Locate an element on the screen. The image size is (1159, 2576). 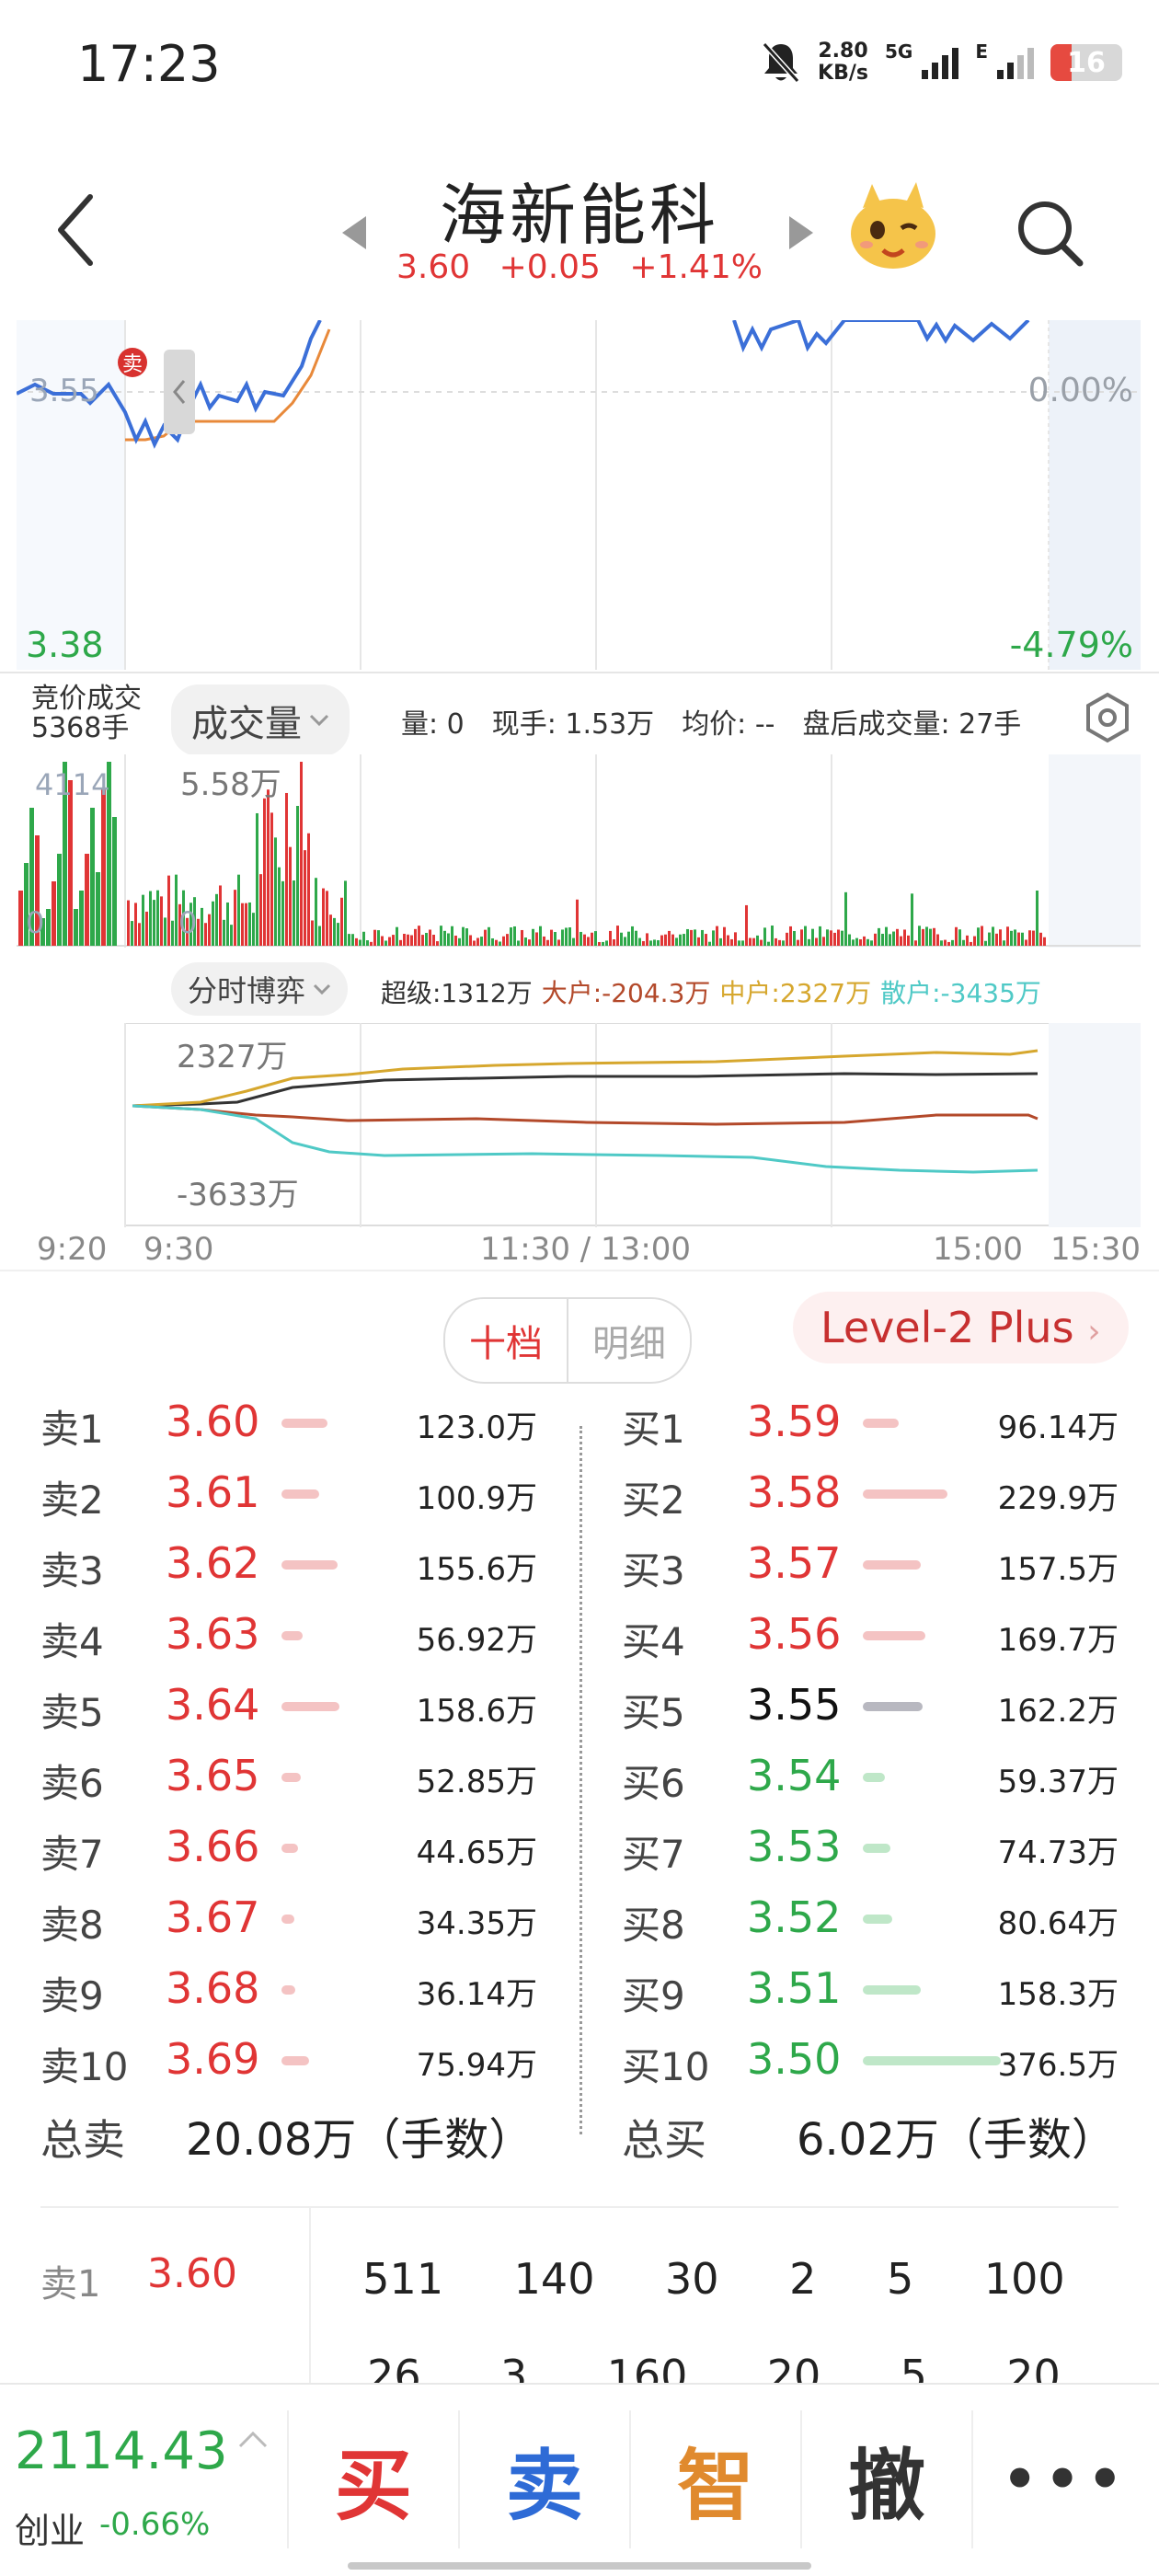
time-axis: 9:20 9:30 11:30 / 13:00 15:00 15:30 is located at coordinates (579, 1248).